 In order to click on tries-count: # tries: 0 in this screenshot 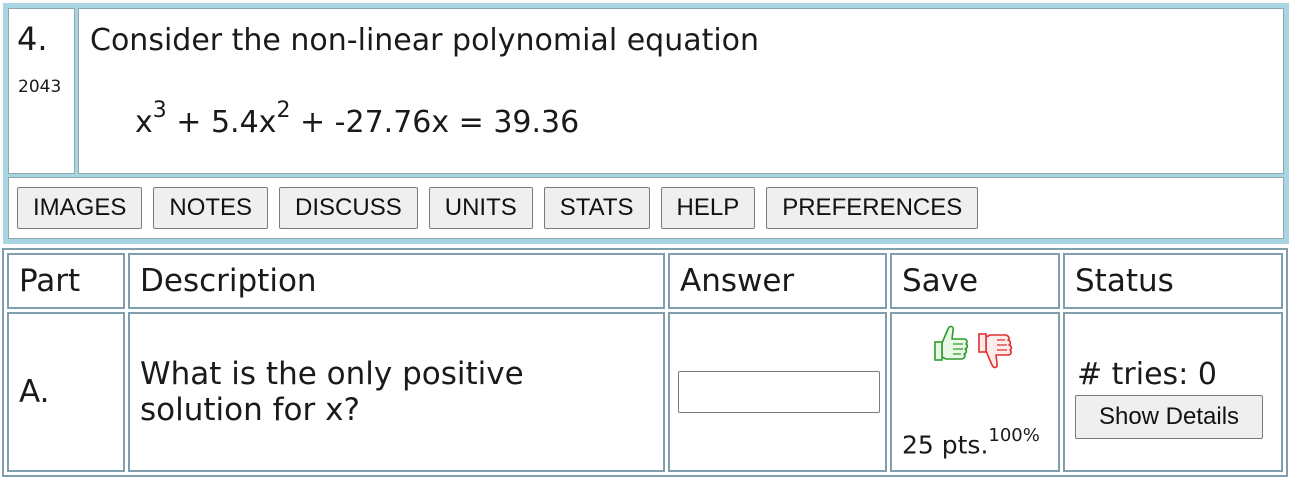, I will do `click(1147, 374)`.